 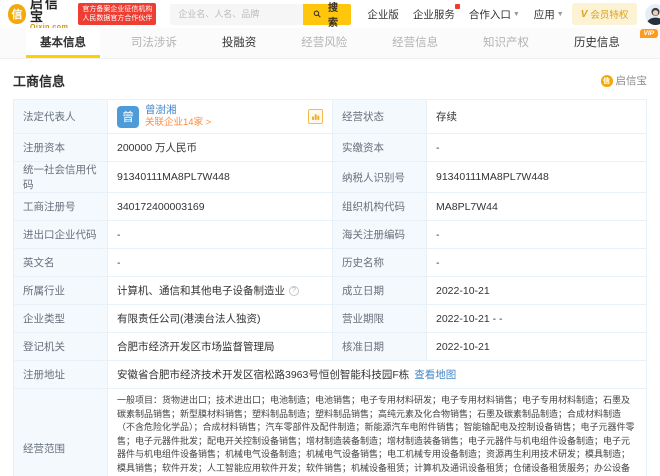 What do you see at coordinates (128, 116) in the screenshot?
I see `legal-rep-avatar: 曾` at bounding box center [128, 116].